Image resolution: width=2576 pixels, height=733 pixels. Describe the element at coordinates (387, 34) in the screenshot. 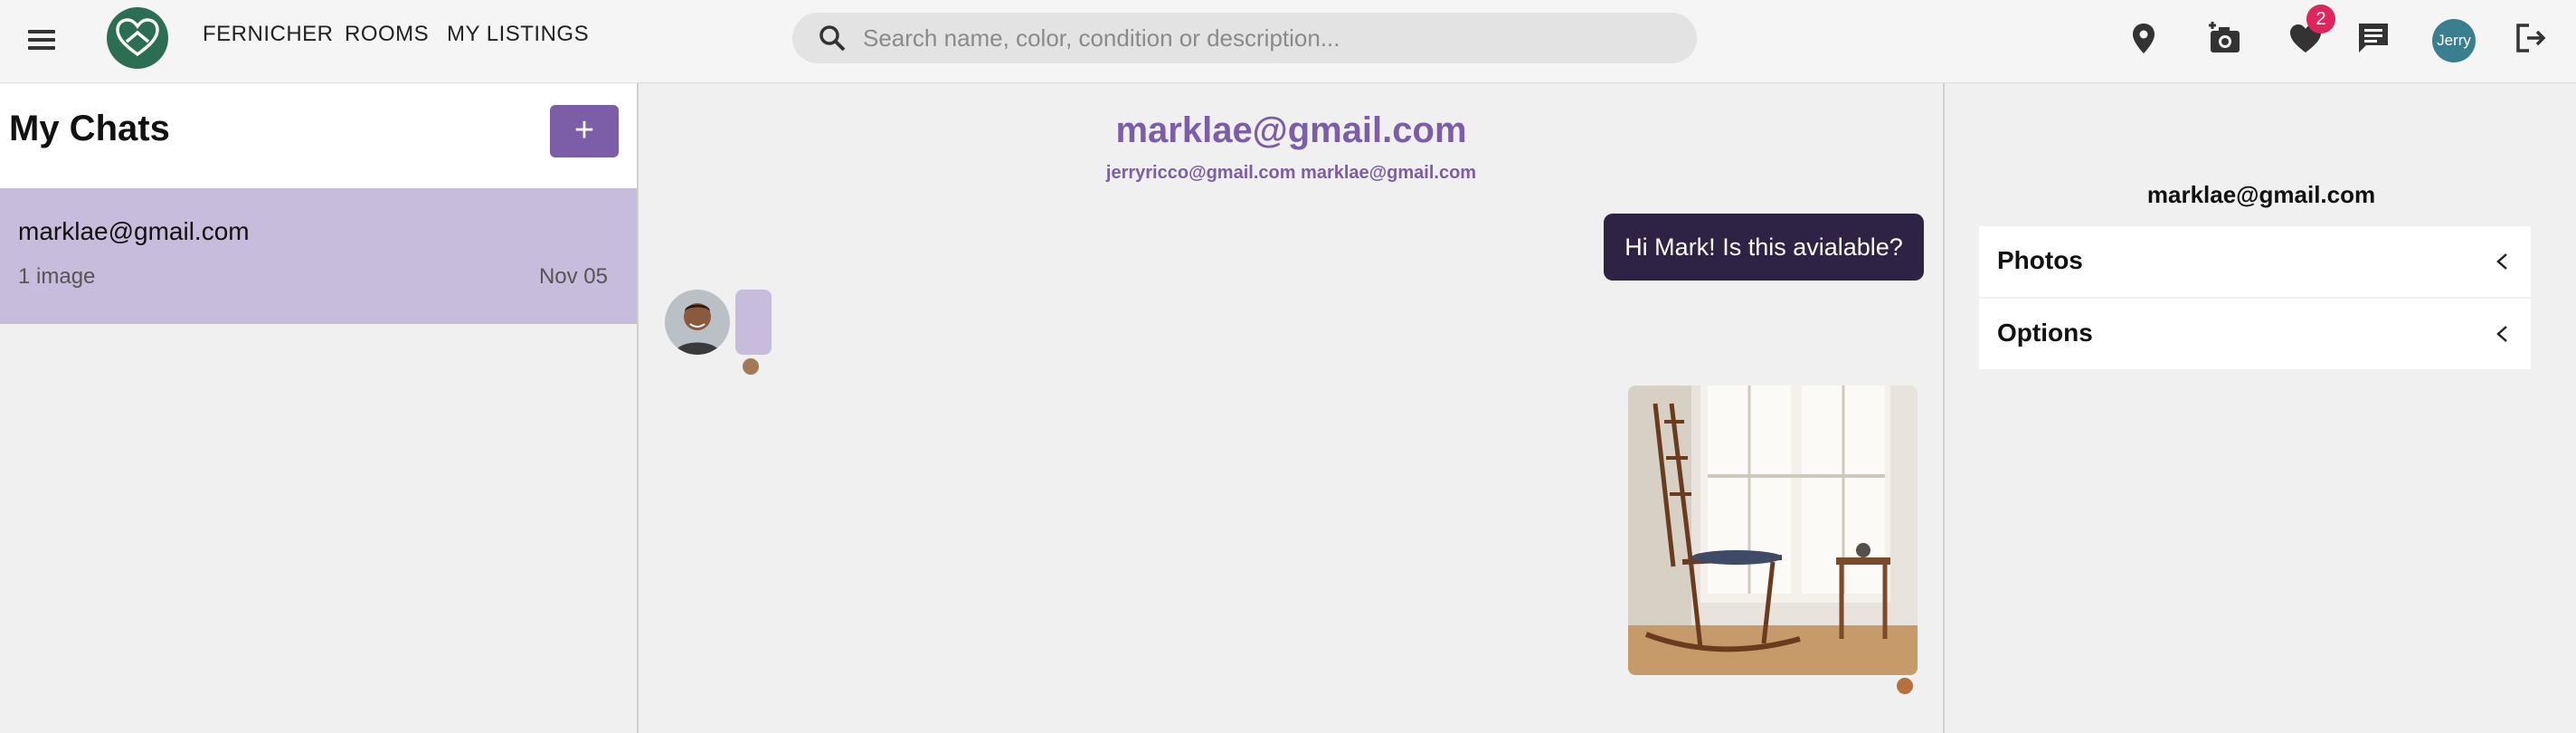

I see `nav-rooms: ROOMS` at that location.